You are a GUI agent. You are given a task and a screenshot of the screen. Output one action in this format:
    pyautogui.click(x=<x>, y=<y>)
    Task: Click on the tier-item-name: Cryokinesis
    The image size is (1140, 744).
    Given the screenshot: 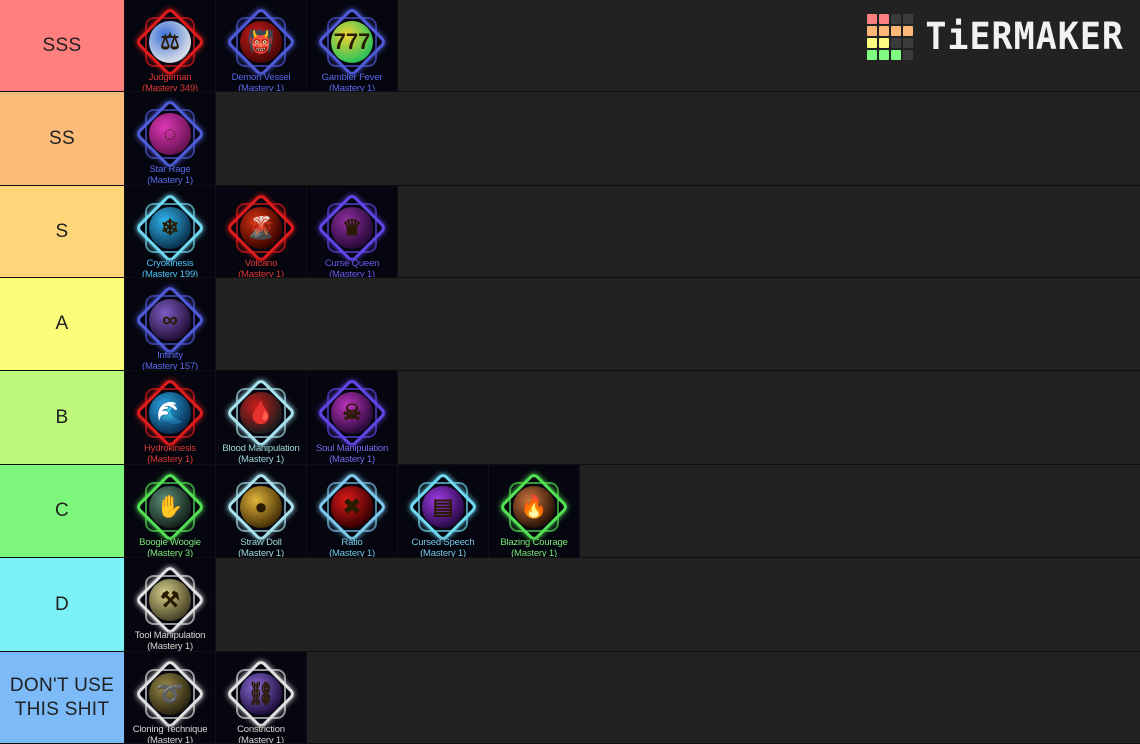 What is the action you would take?
    pyautogui.click(x=170, y=263)
    